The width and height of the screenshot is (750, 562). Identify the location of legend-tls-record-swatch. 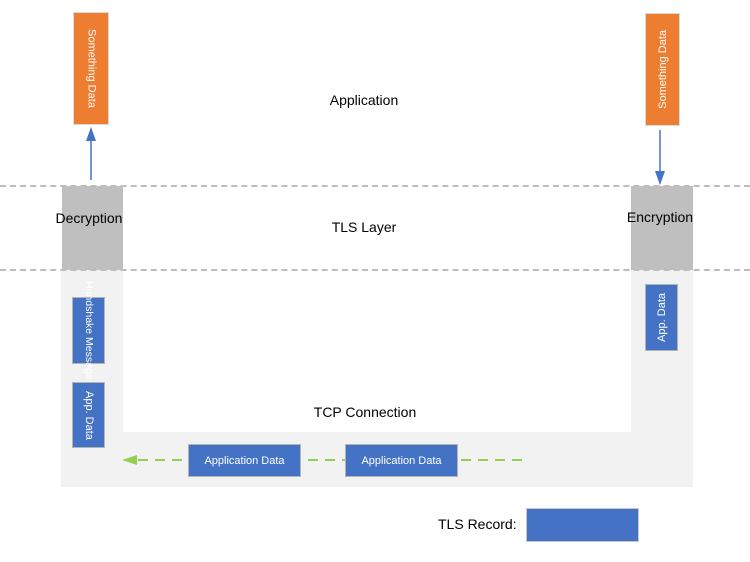
(582, 525).